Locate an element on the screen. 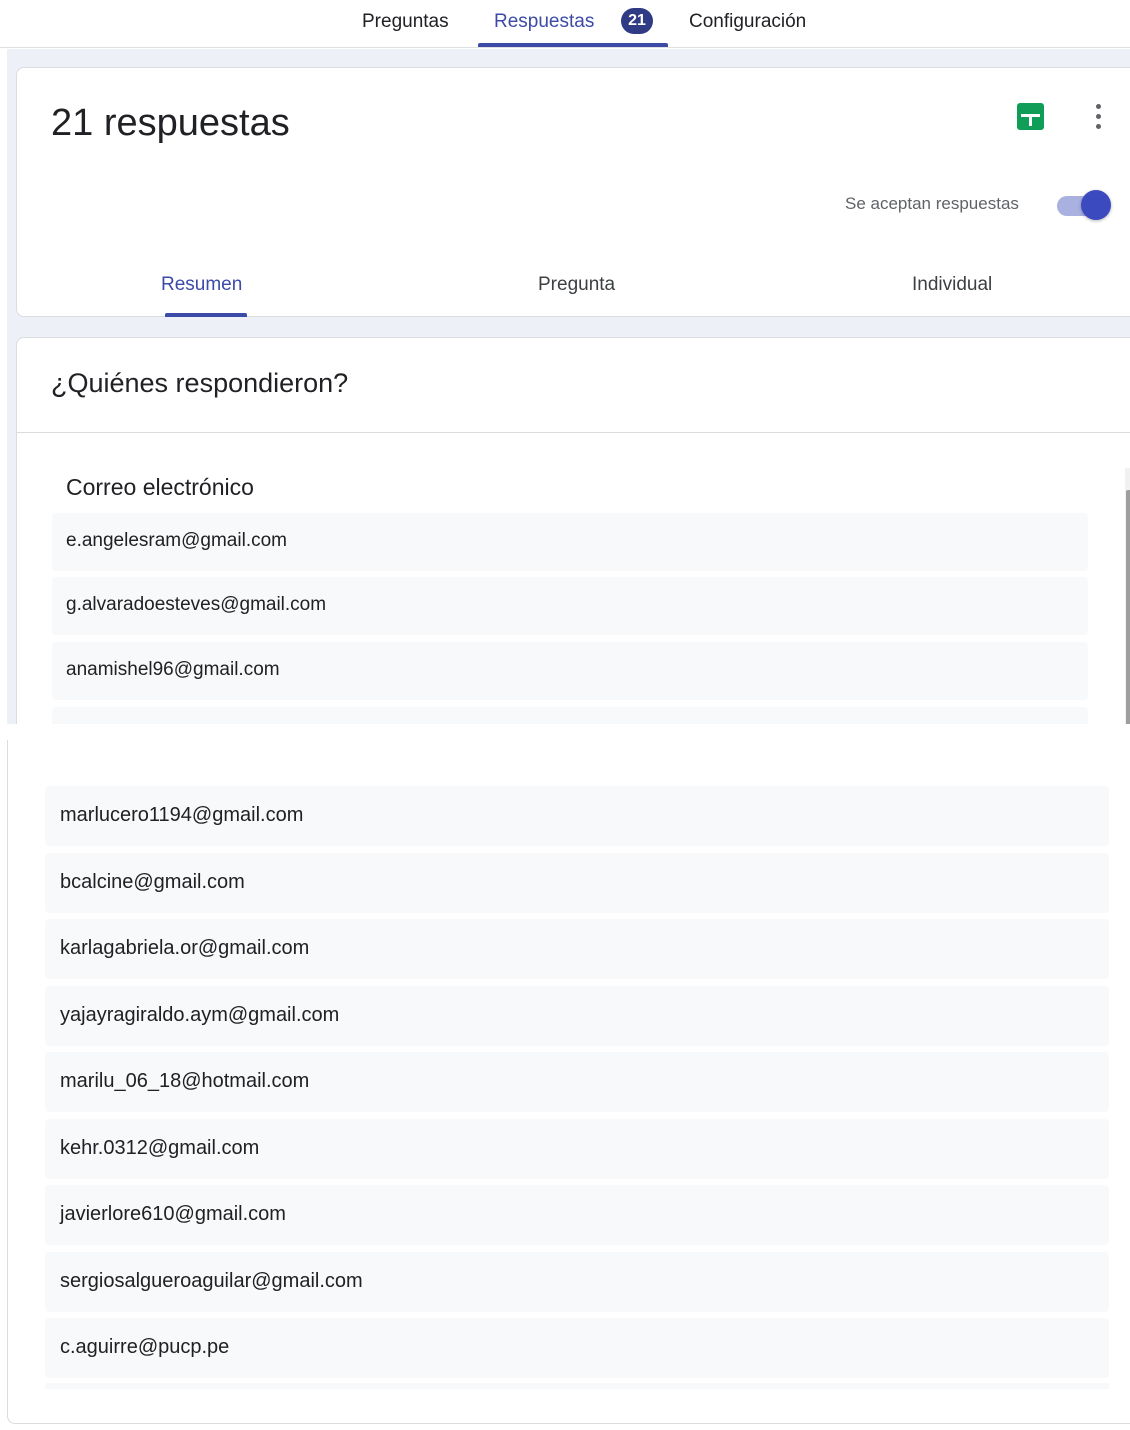  list-scrollbar is located at coordinates (1127, 596).